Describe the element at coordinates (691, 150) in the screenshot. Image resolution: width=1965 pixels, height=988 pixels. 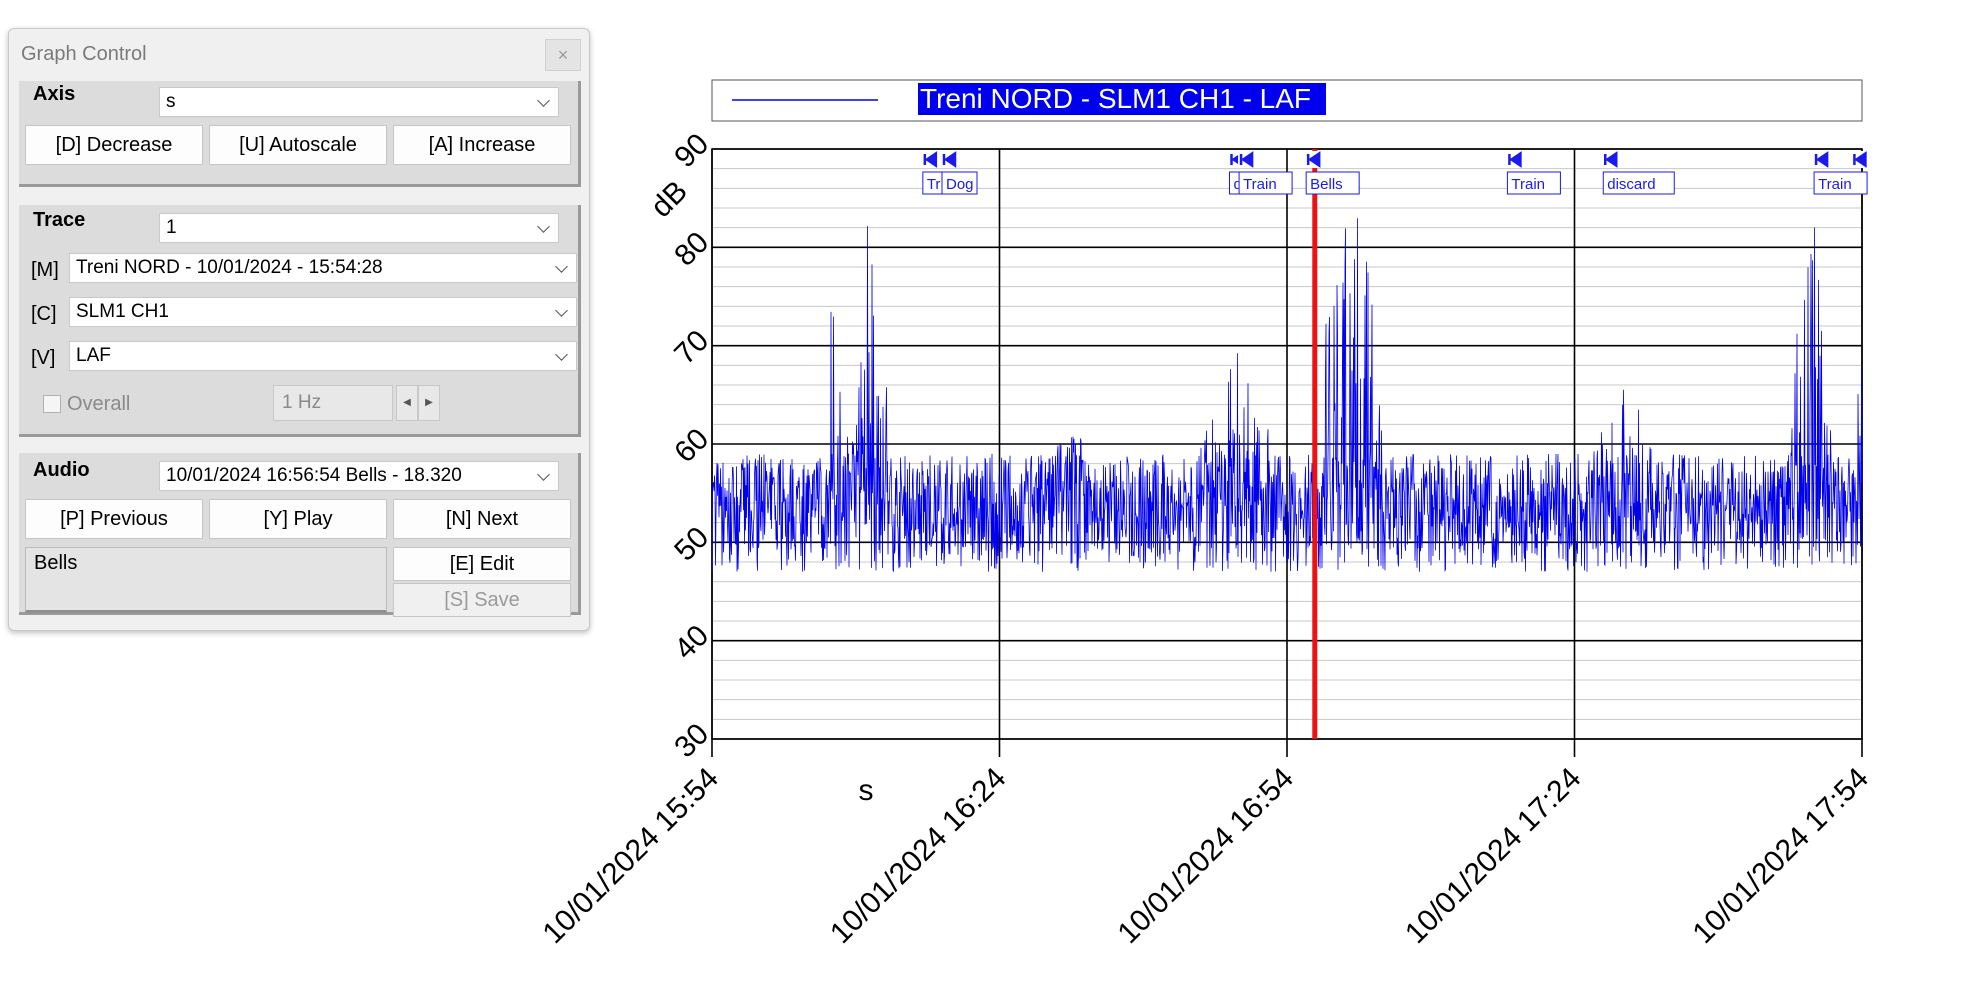
I see `y-tick-label: 90` at that location.